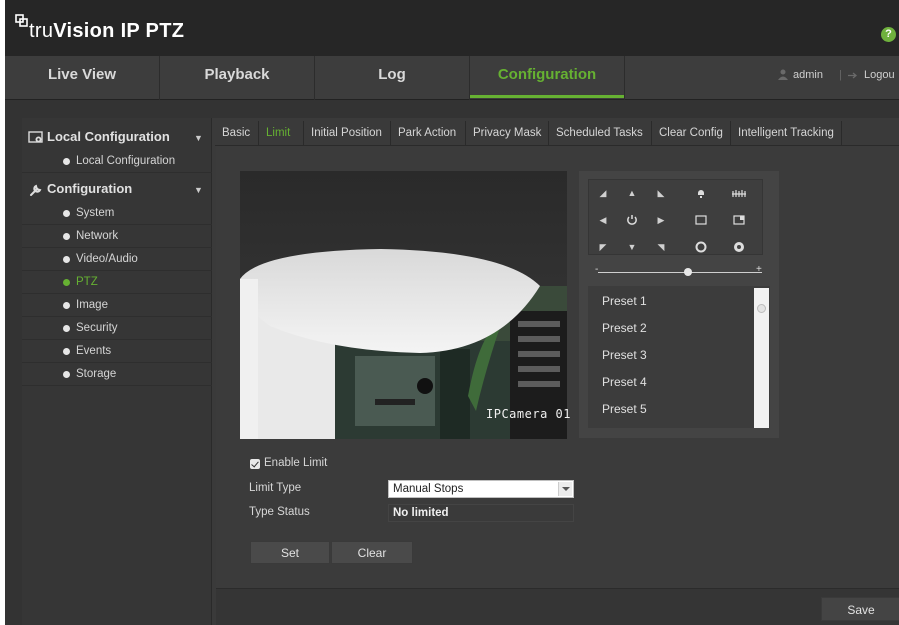 The image size is (899, 625). What do you see at coordinates (860, 609) in the screenshot?
I see `save-button: Save` at bounding box center [860, 609].